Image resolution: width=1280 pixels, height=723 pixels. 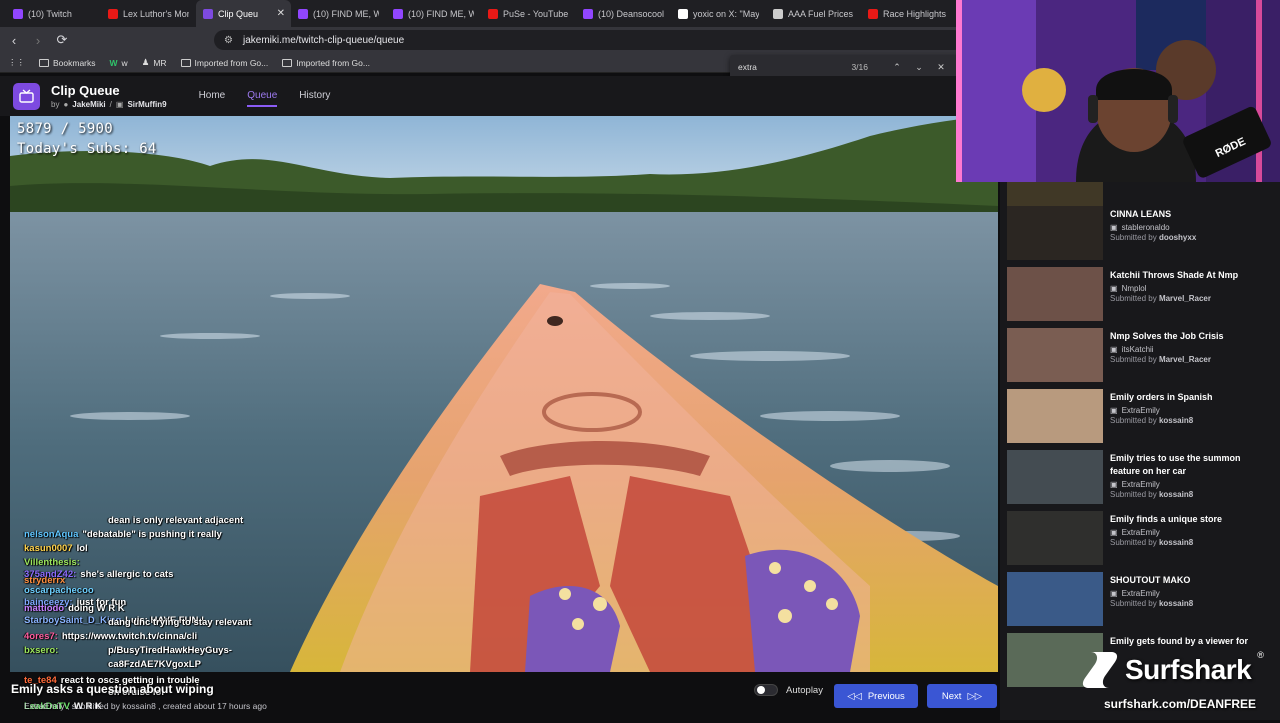 I want to click on tab-title: (10) Deansocool, so click(x=631, y=13).